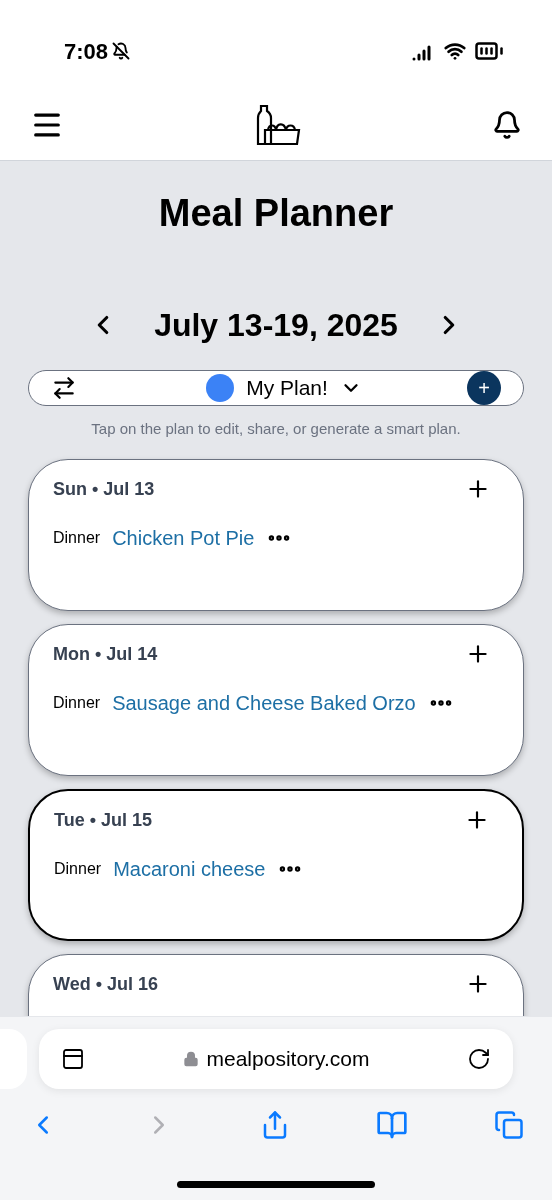 The height and width of the screenshot is (1200, 552). What do you see at coordinates (288, 1059) in the screenshot?
I see `url-text: mealpository.com` at bounding box center [288, 1059].